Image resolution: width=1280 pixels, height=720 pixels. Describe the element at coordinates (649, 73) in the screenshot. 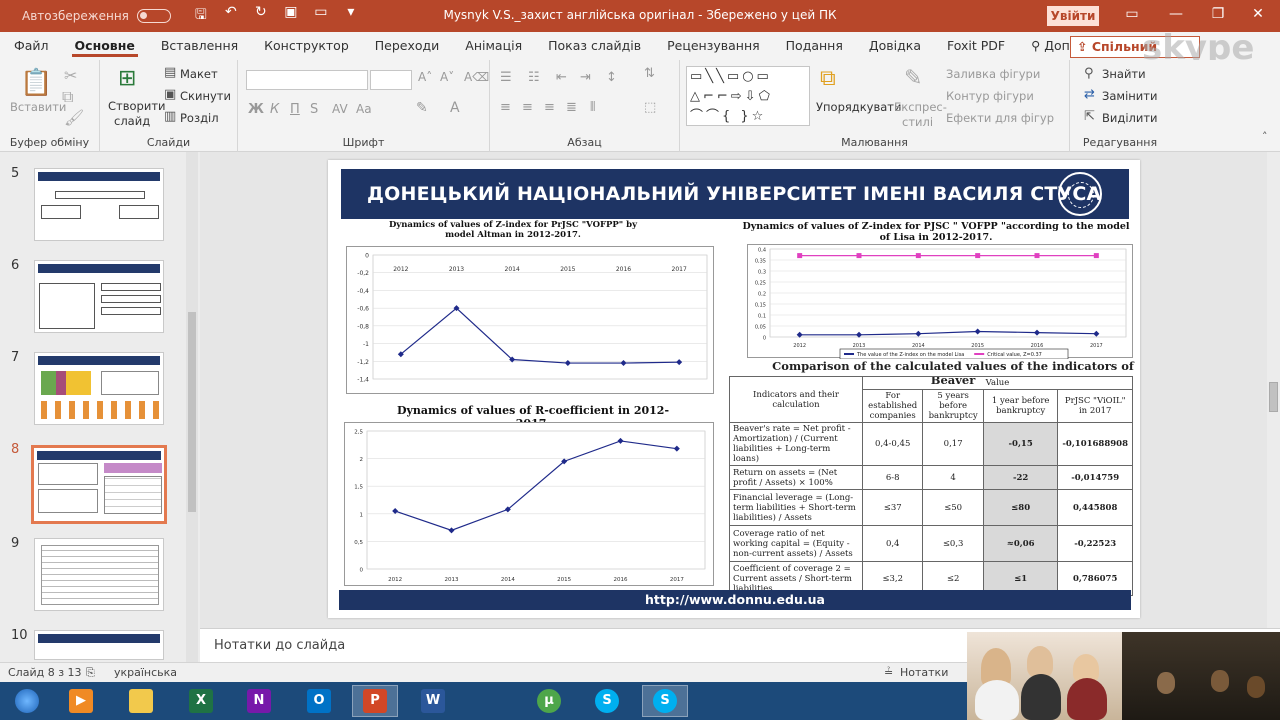

I see `text-direction-icon: ⇅` at that location.